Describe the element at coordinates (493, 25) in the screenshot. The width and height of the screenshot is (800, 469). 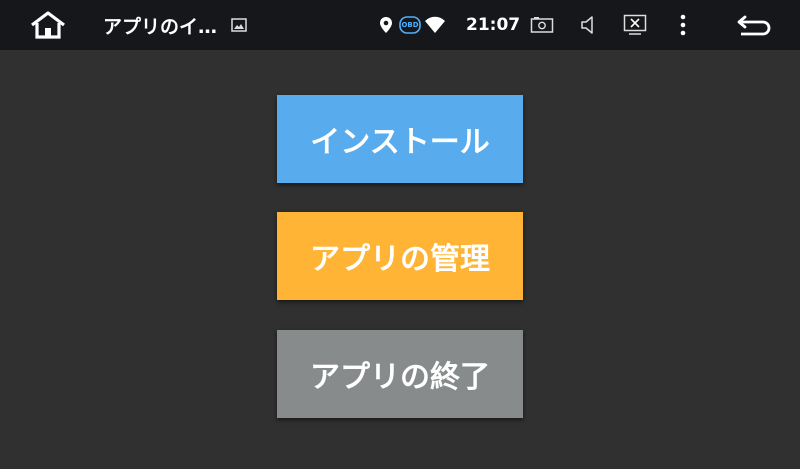
I see `clock: 21:07` at that location.